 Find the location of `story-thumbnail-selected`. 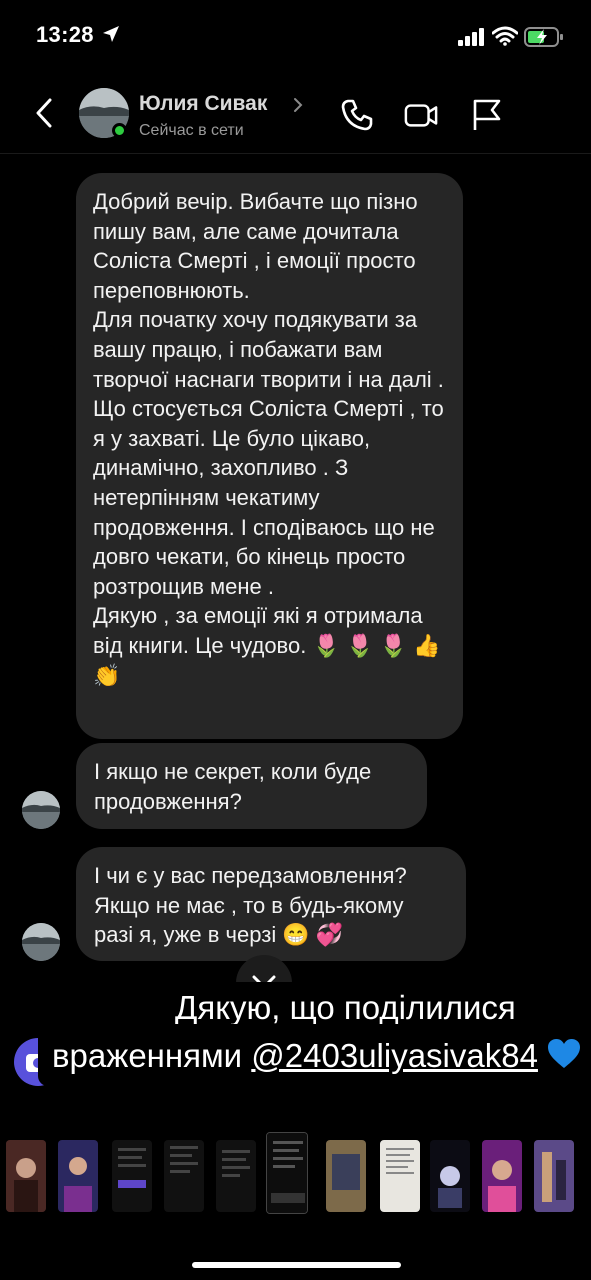

story-thumbnail-selected is located at coordinates (287, 1173).